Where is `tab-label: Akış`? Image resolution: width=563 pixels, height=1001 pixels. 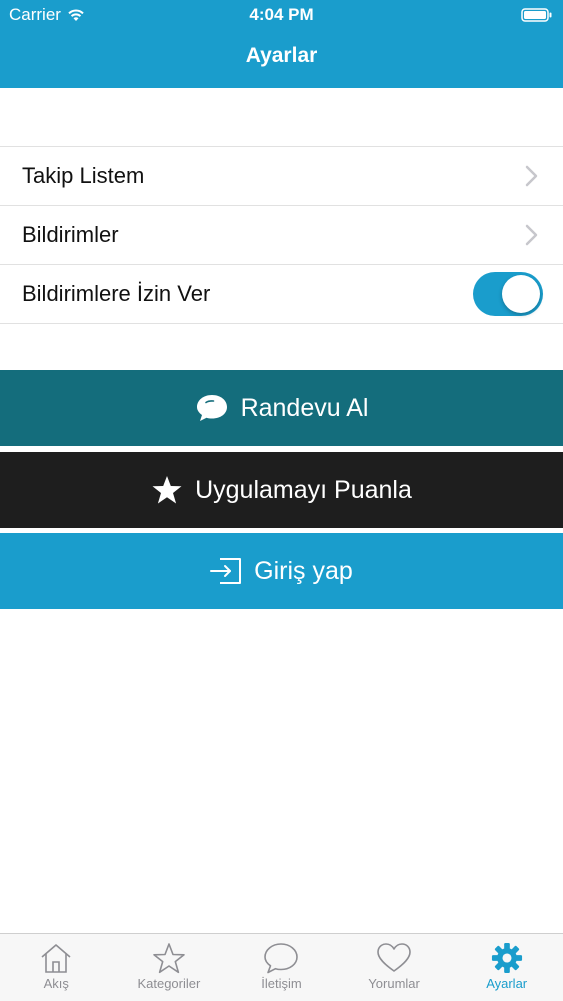
tab-label: Akış is located at coordinates (56, 983).